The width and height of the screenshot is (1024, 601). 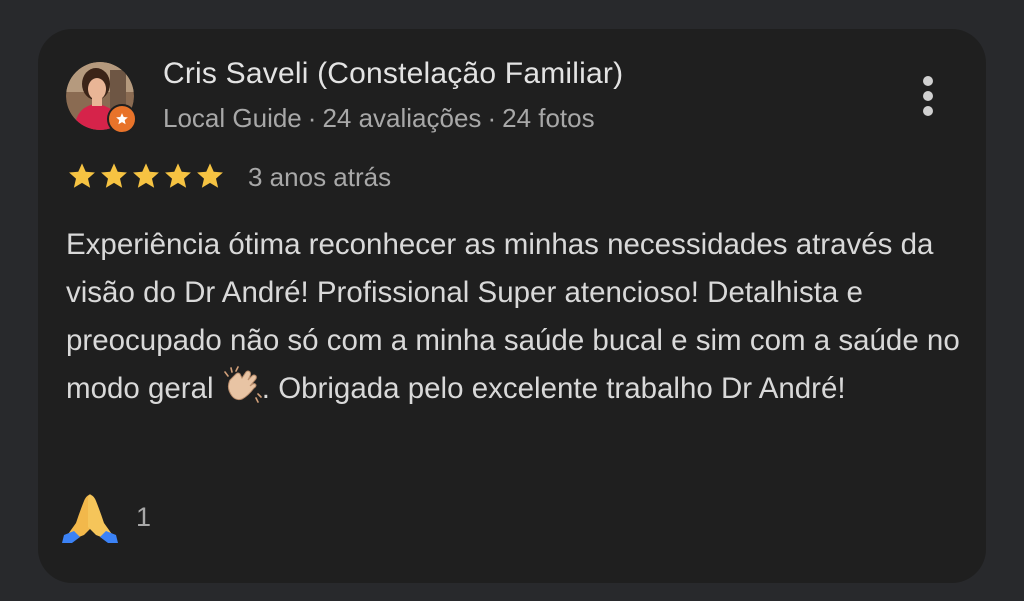 What do you see at coordinates (242, 392) in the screenshot?
I see `clapping-hands-icon` at bounding box center [242, 392].